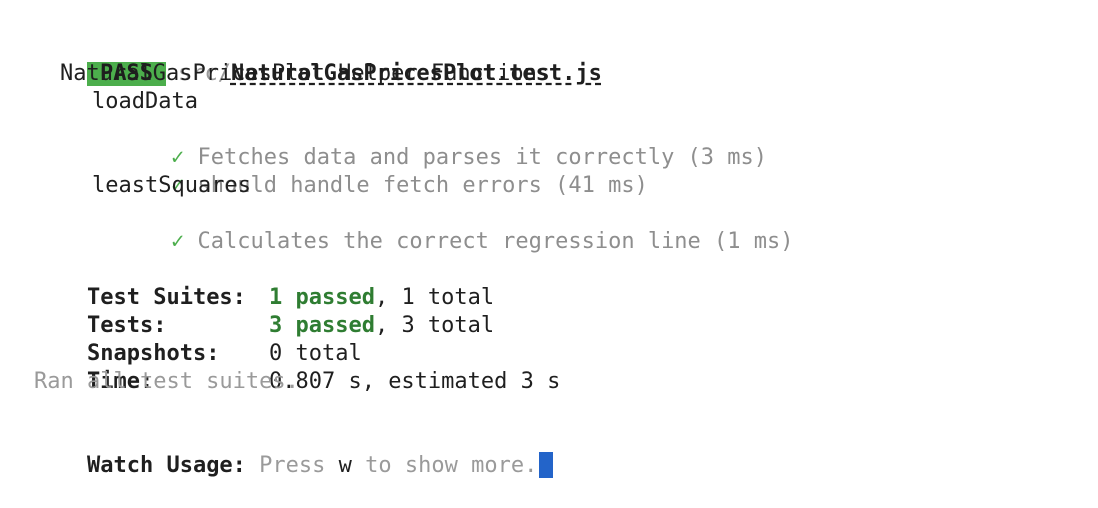  Describe the element at coordinates (422, 185) in the screenshot. I see `test-name: should handle fetch errors (41 ms)` at that location.